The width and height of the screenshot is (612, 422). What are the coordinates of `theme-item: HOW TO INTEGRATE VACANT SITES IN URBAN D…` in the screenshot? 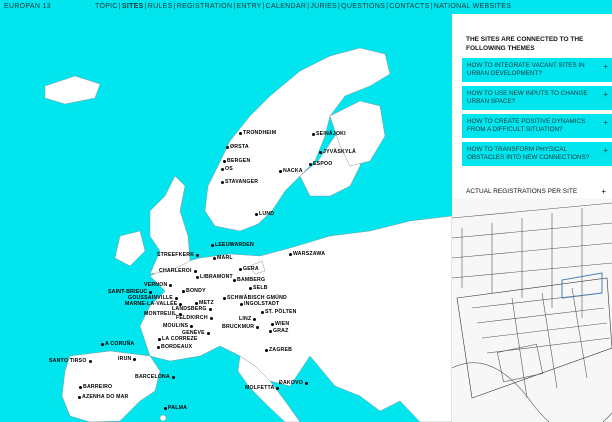 It's located at (537, 70).